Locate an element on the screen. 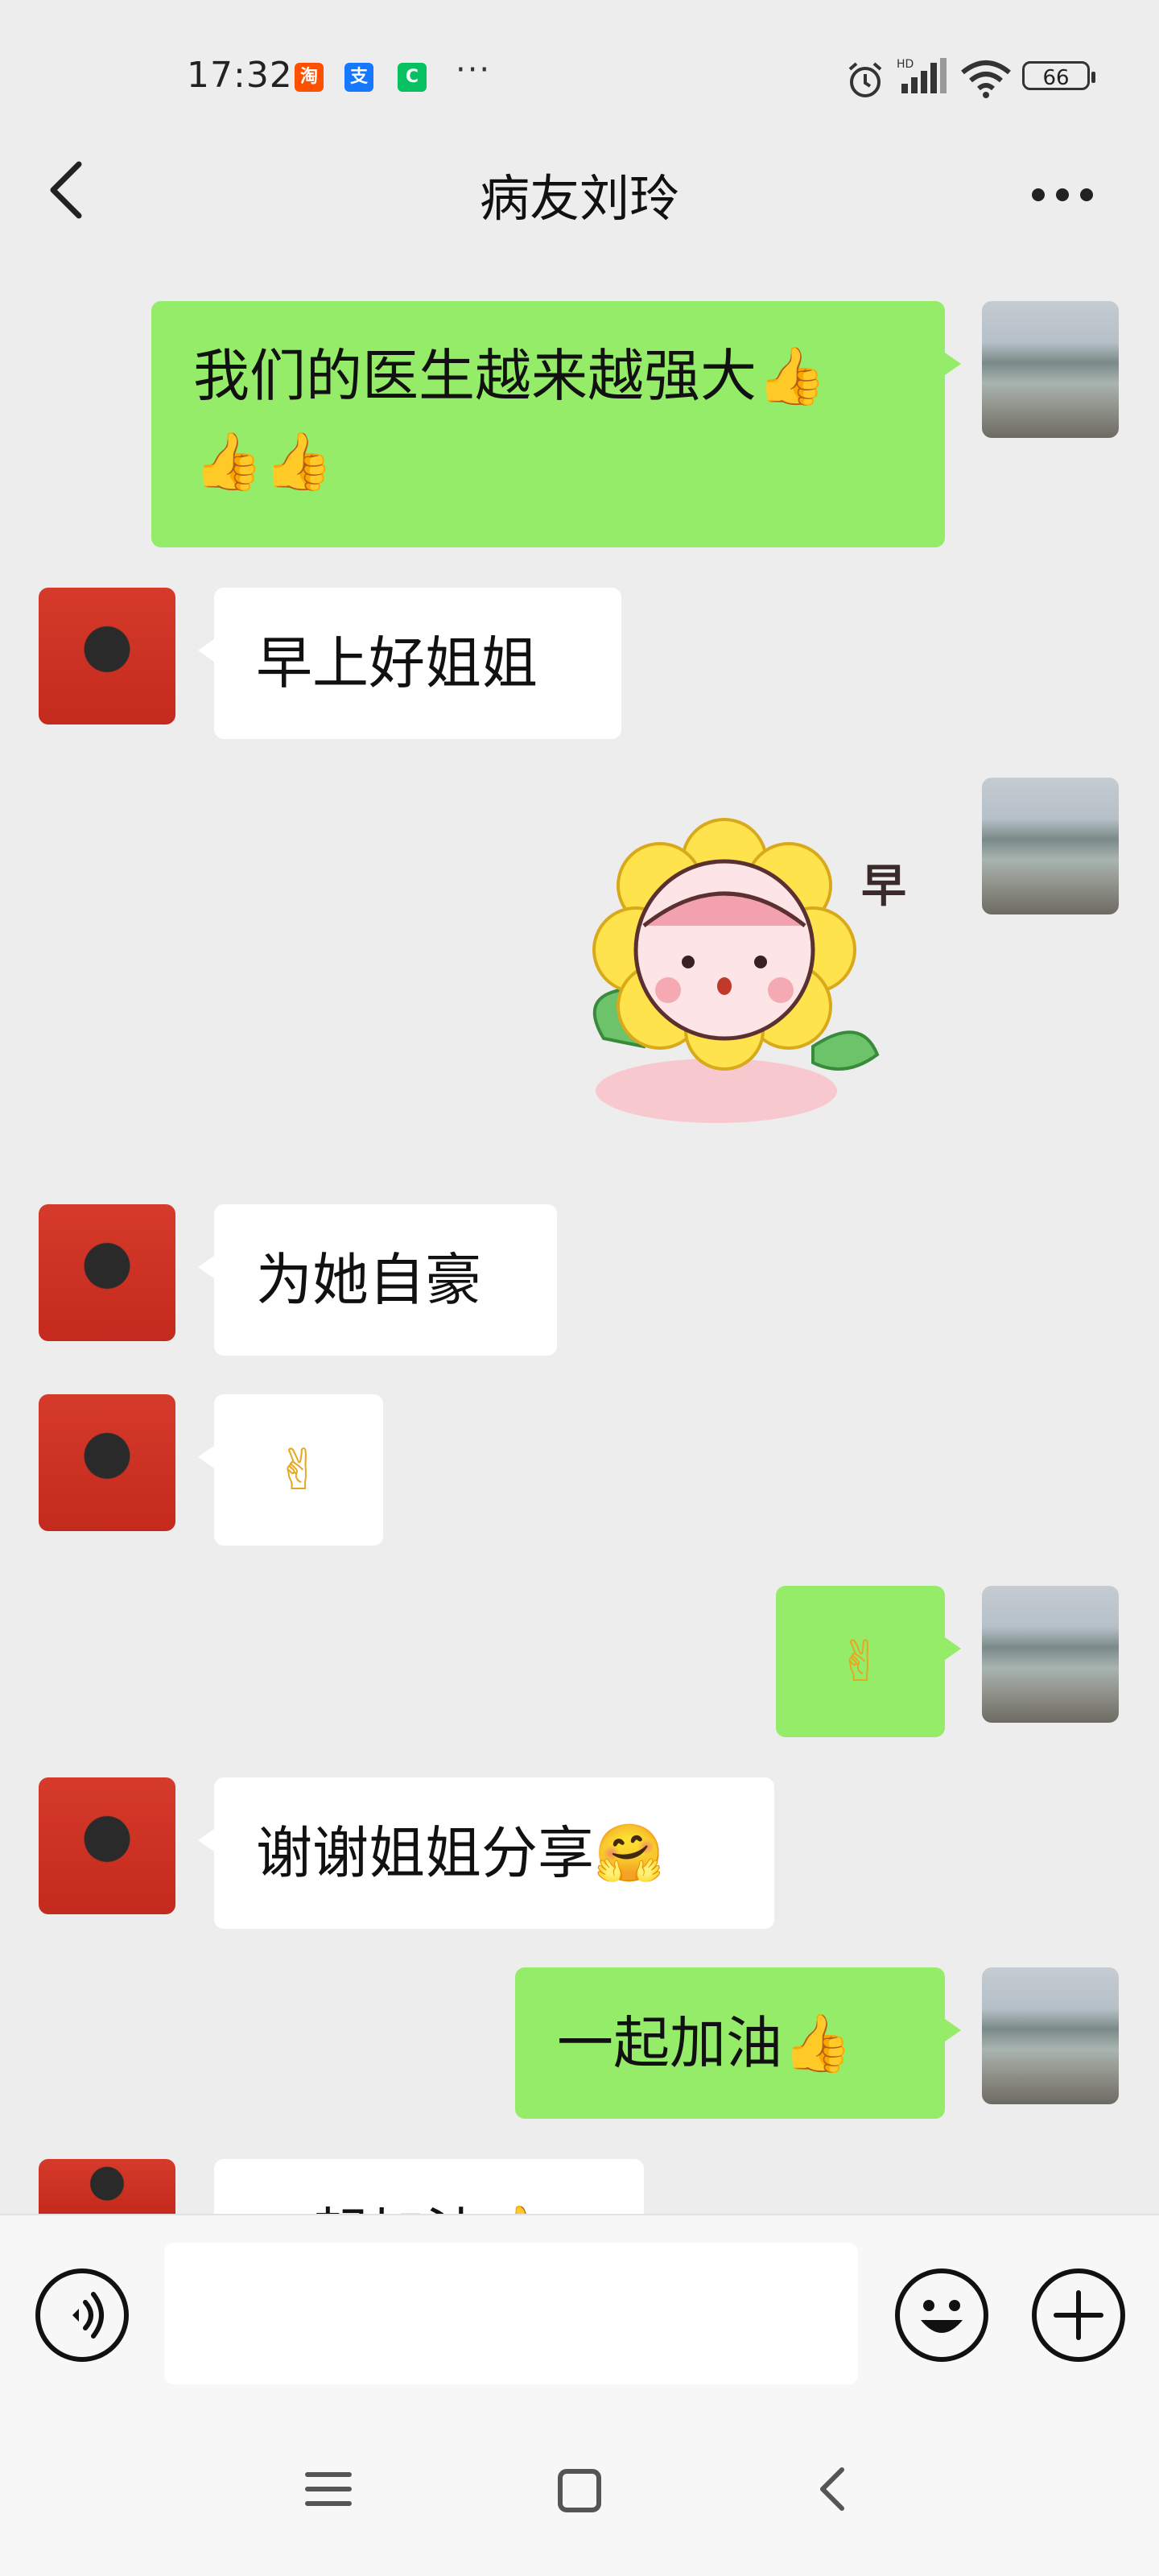 The height and width of the screenshot is (2576, 1159). status-time: 17:32 is located at coordinates (240, 75).